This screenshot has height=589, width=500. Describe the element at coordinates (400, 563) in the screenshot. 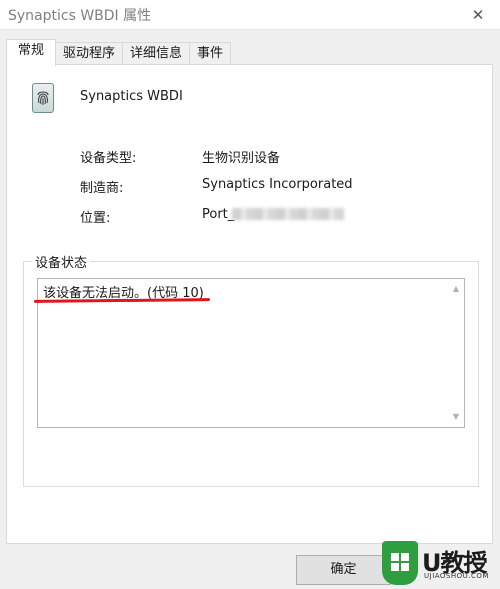

I see `windows-shield-icon` at that location.